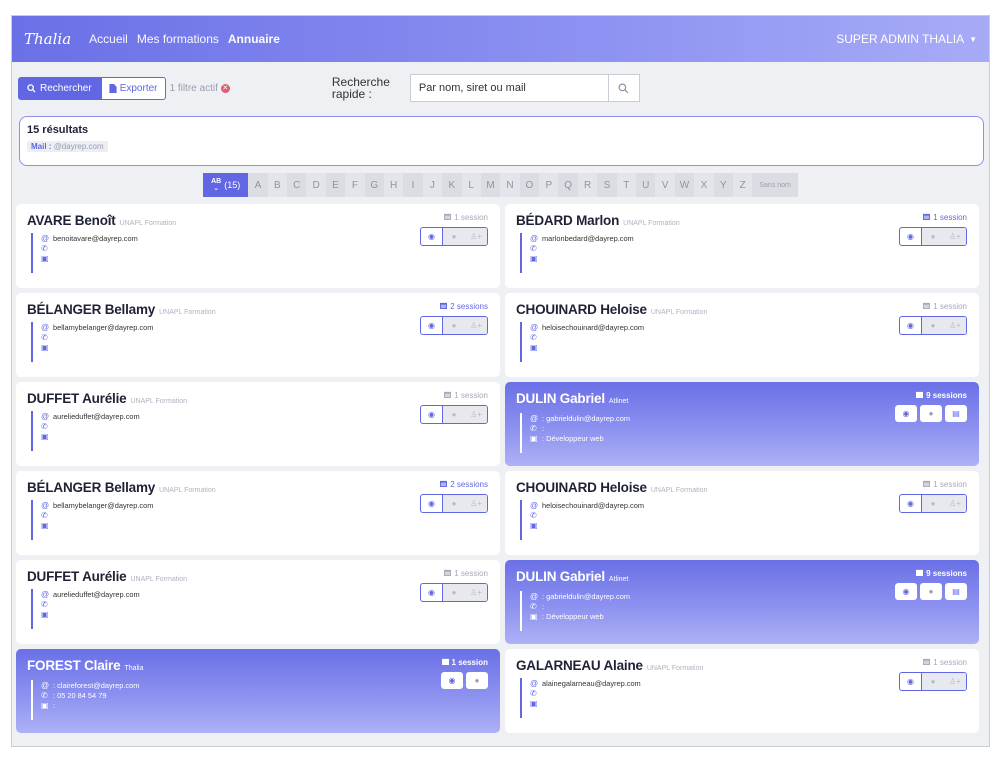 The width and height of the screenshot is (1000, 761). What do you see at coordinates (133, 88) in the screenshot?
I see `export-button: Exporter` at bounding box center [133, 88].